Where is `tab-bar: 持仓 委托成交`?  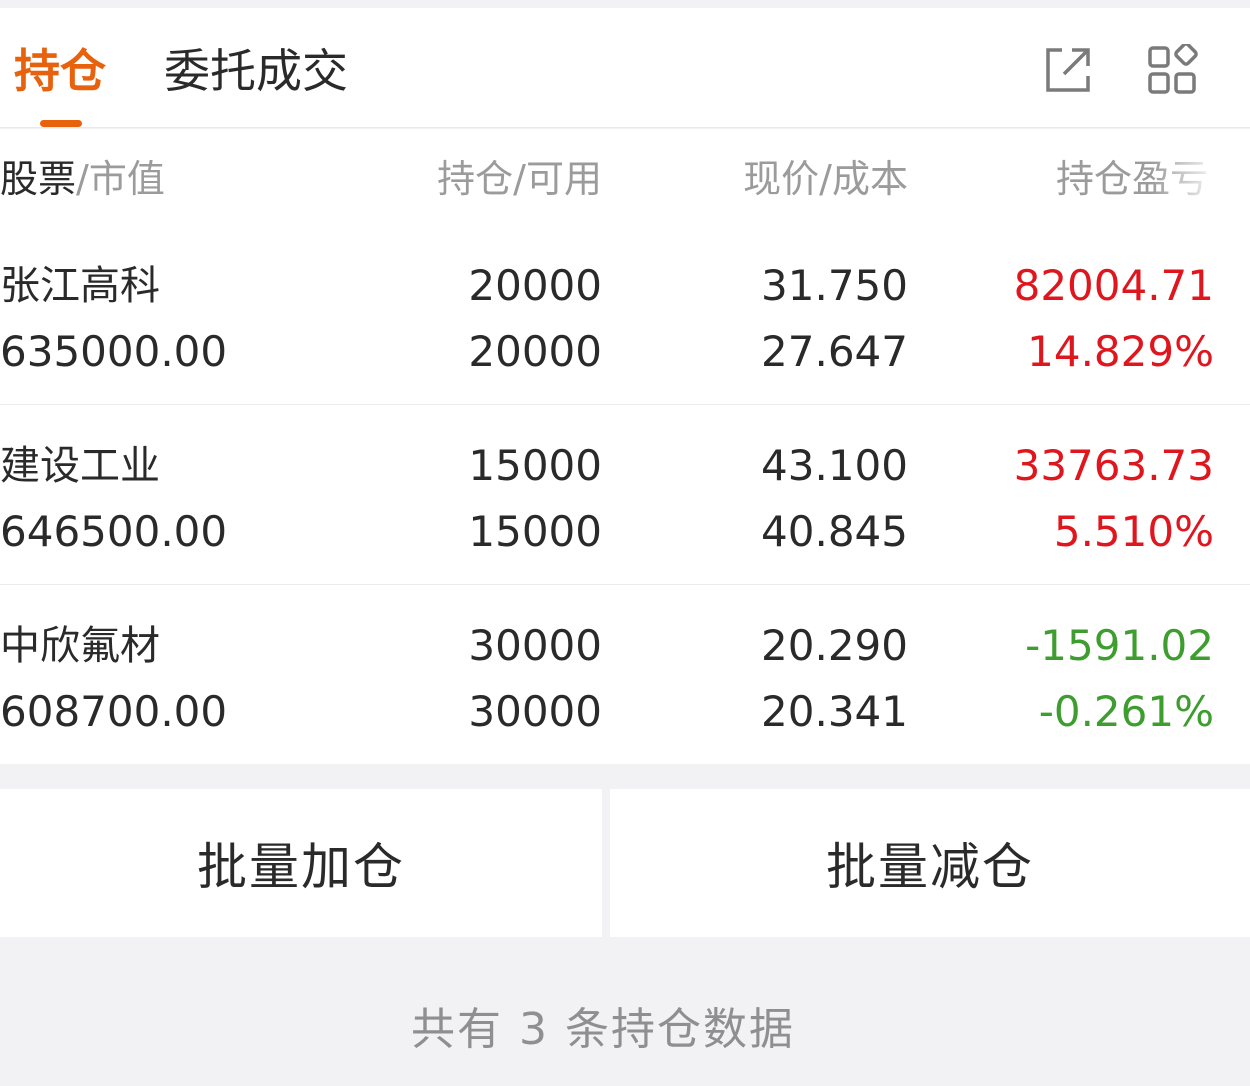
tab-bar: 持仓 委托成交 is located at coordinates (625, 68).